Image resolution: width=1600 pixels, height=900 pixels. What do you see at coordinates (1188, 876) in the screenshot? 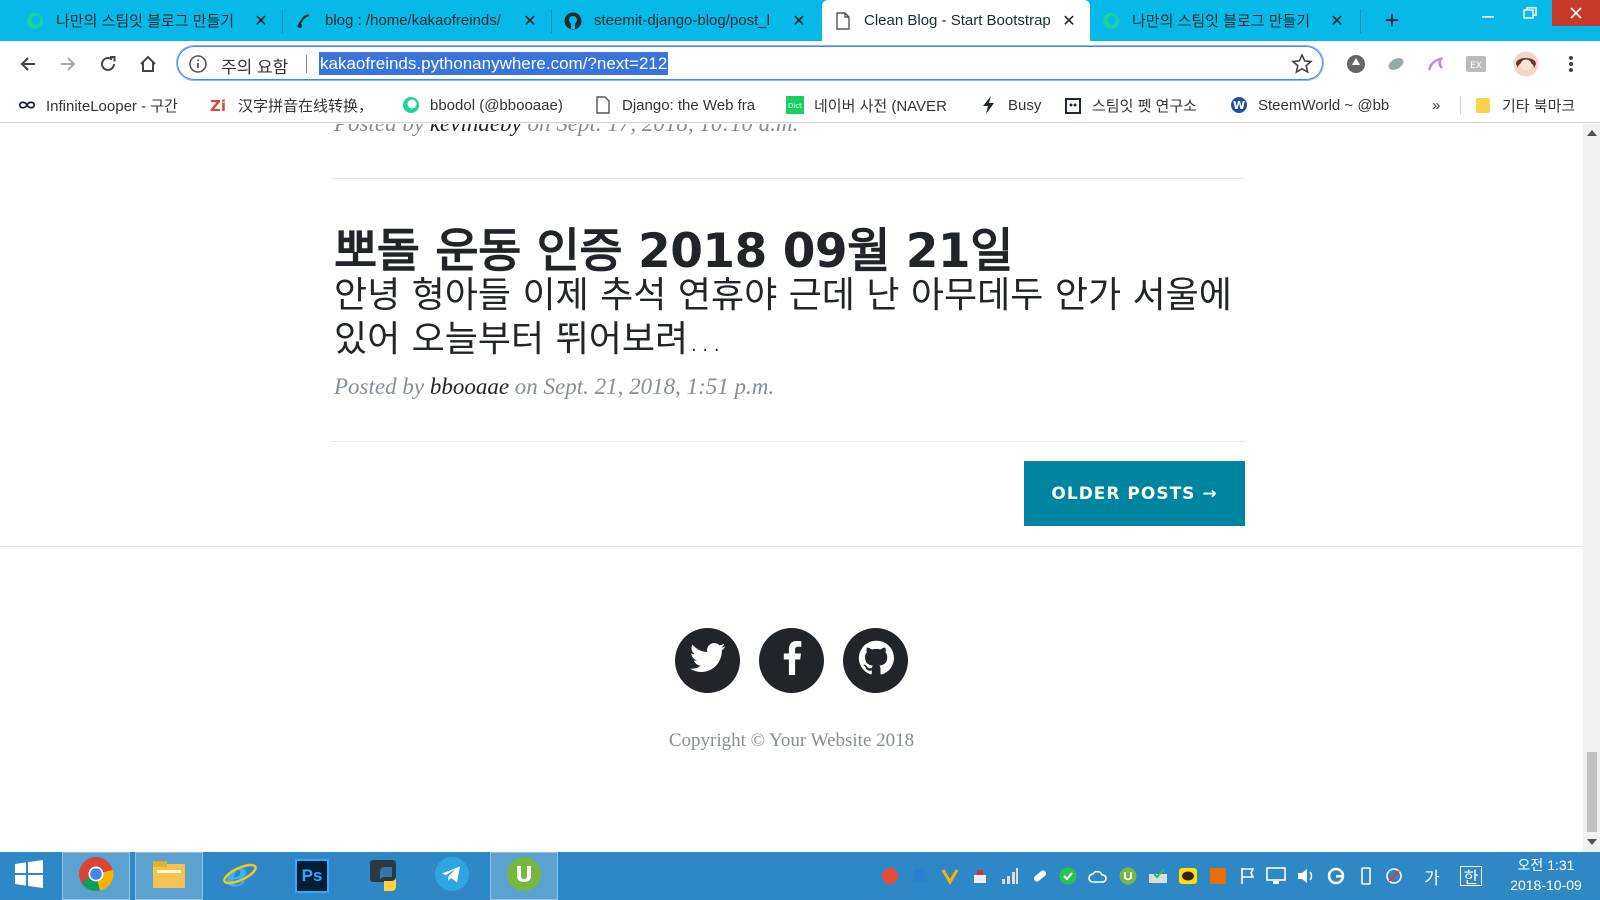
I see `tray-kakaotalk-icon` at bounding box center [1188, 876].